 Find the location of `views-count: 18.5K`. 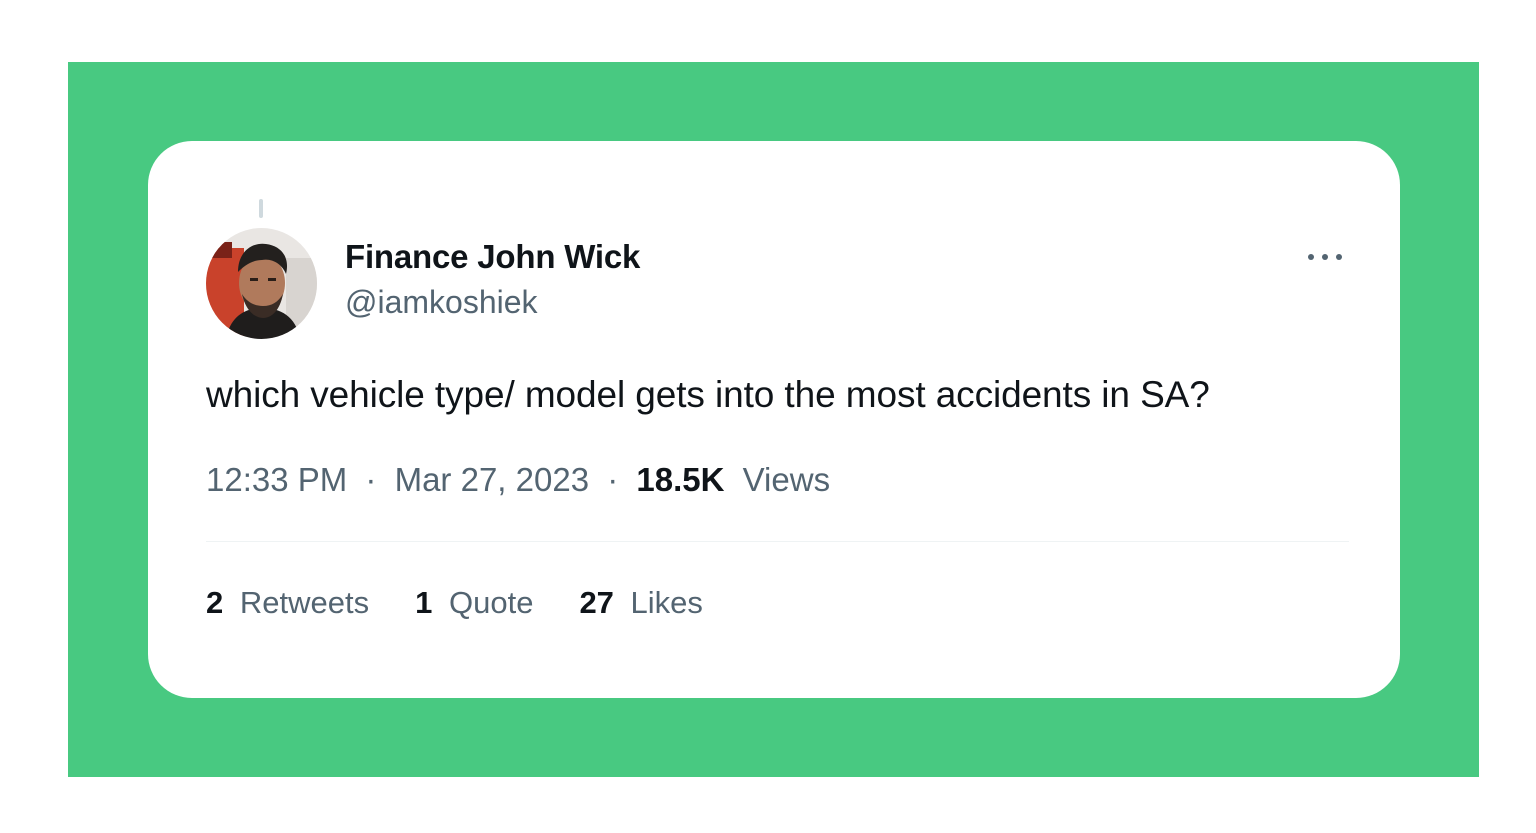

views-count: 18.5K is located at coordinates (680, 479).